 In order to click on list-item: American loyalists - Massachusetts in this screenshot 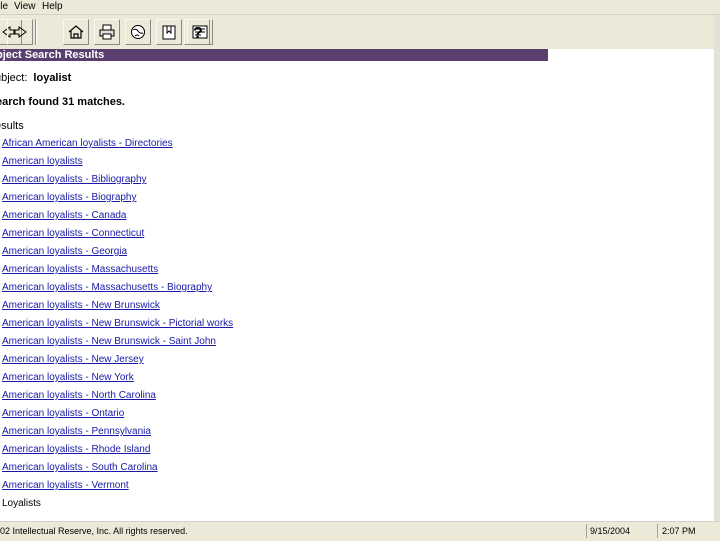, I will do `click(117, 273)`.